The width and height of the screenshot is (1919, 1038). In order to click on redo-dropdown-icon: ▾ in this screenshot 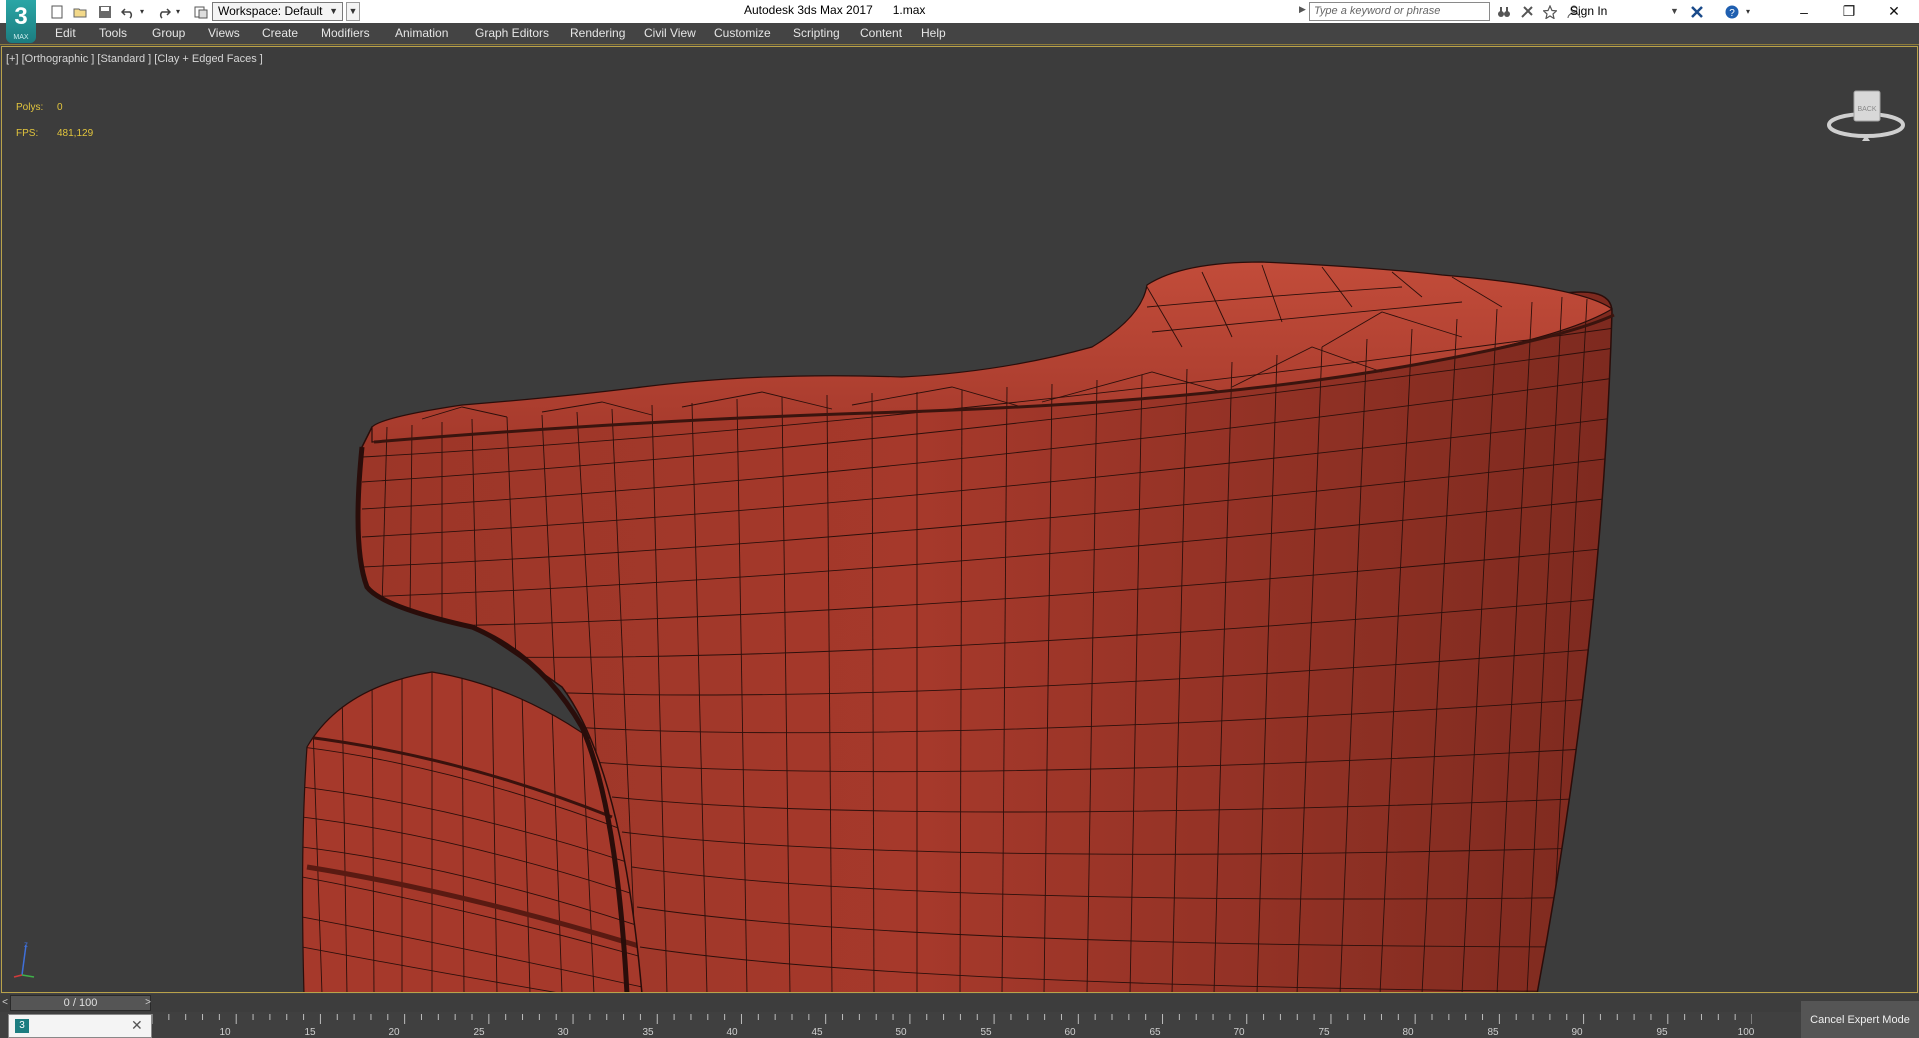, I will do `click(178, 11)`.